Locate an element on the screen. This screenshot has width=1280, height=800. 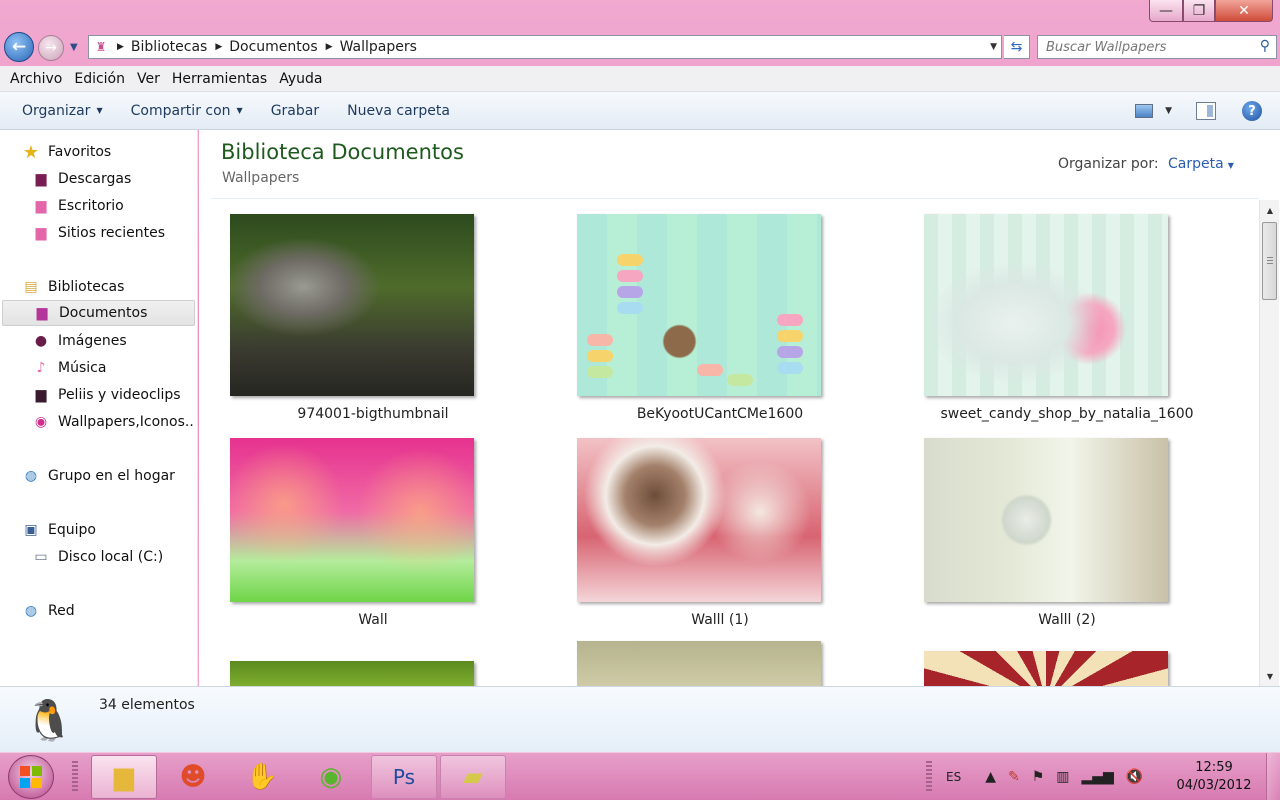
taskbar-explorer-button: ▆ is located at coordinates (124, 777).